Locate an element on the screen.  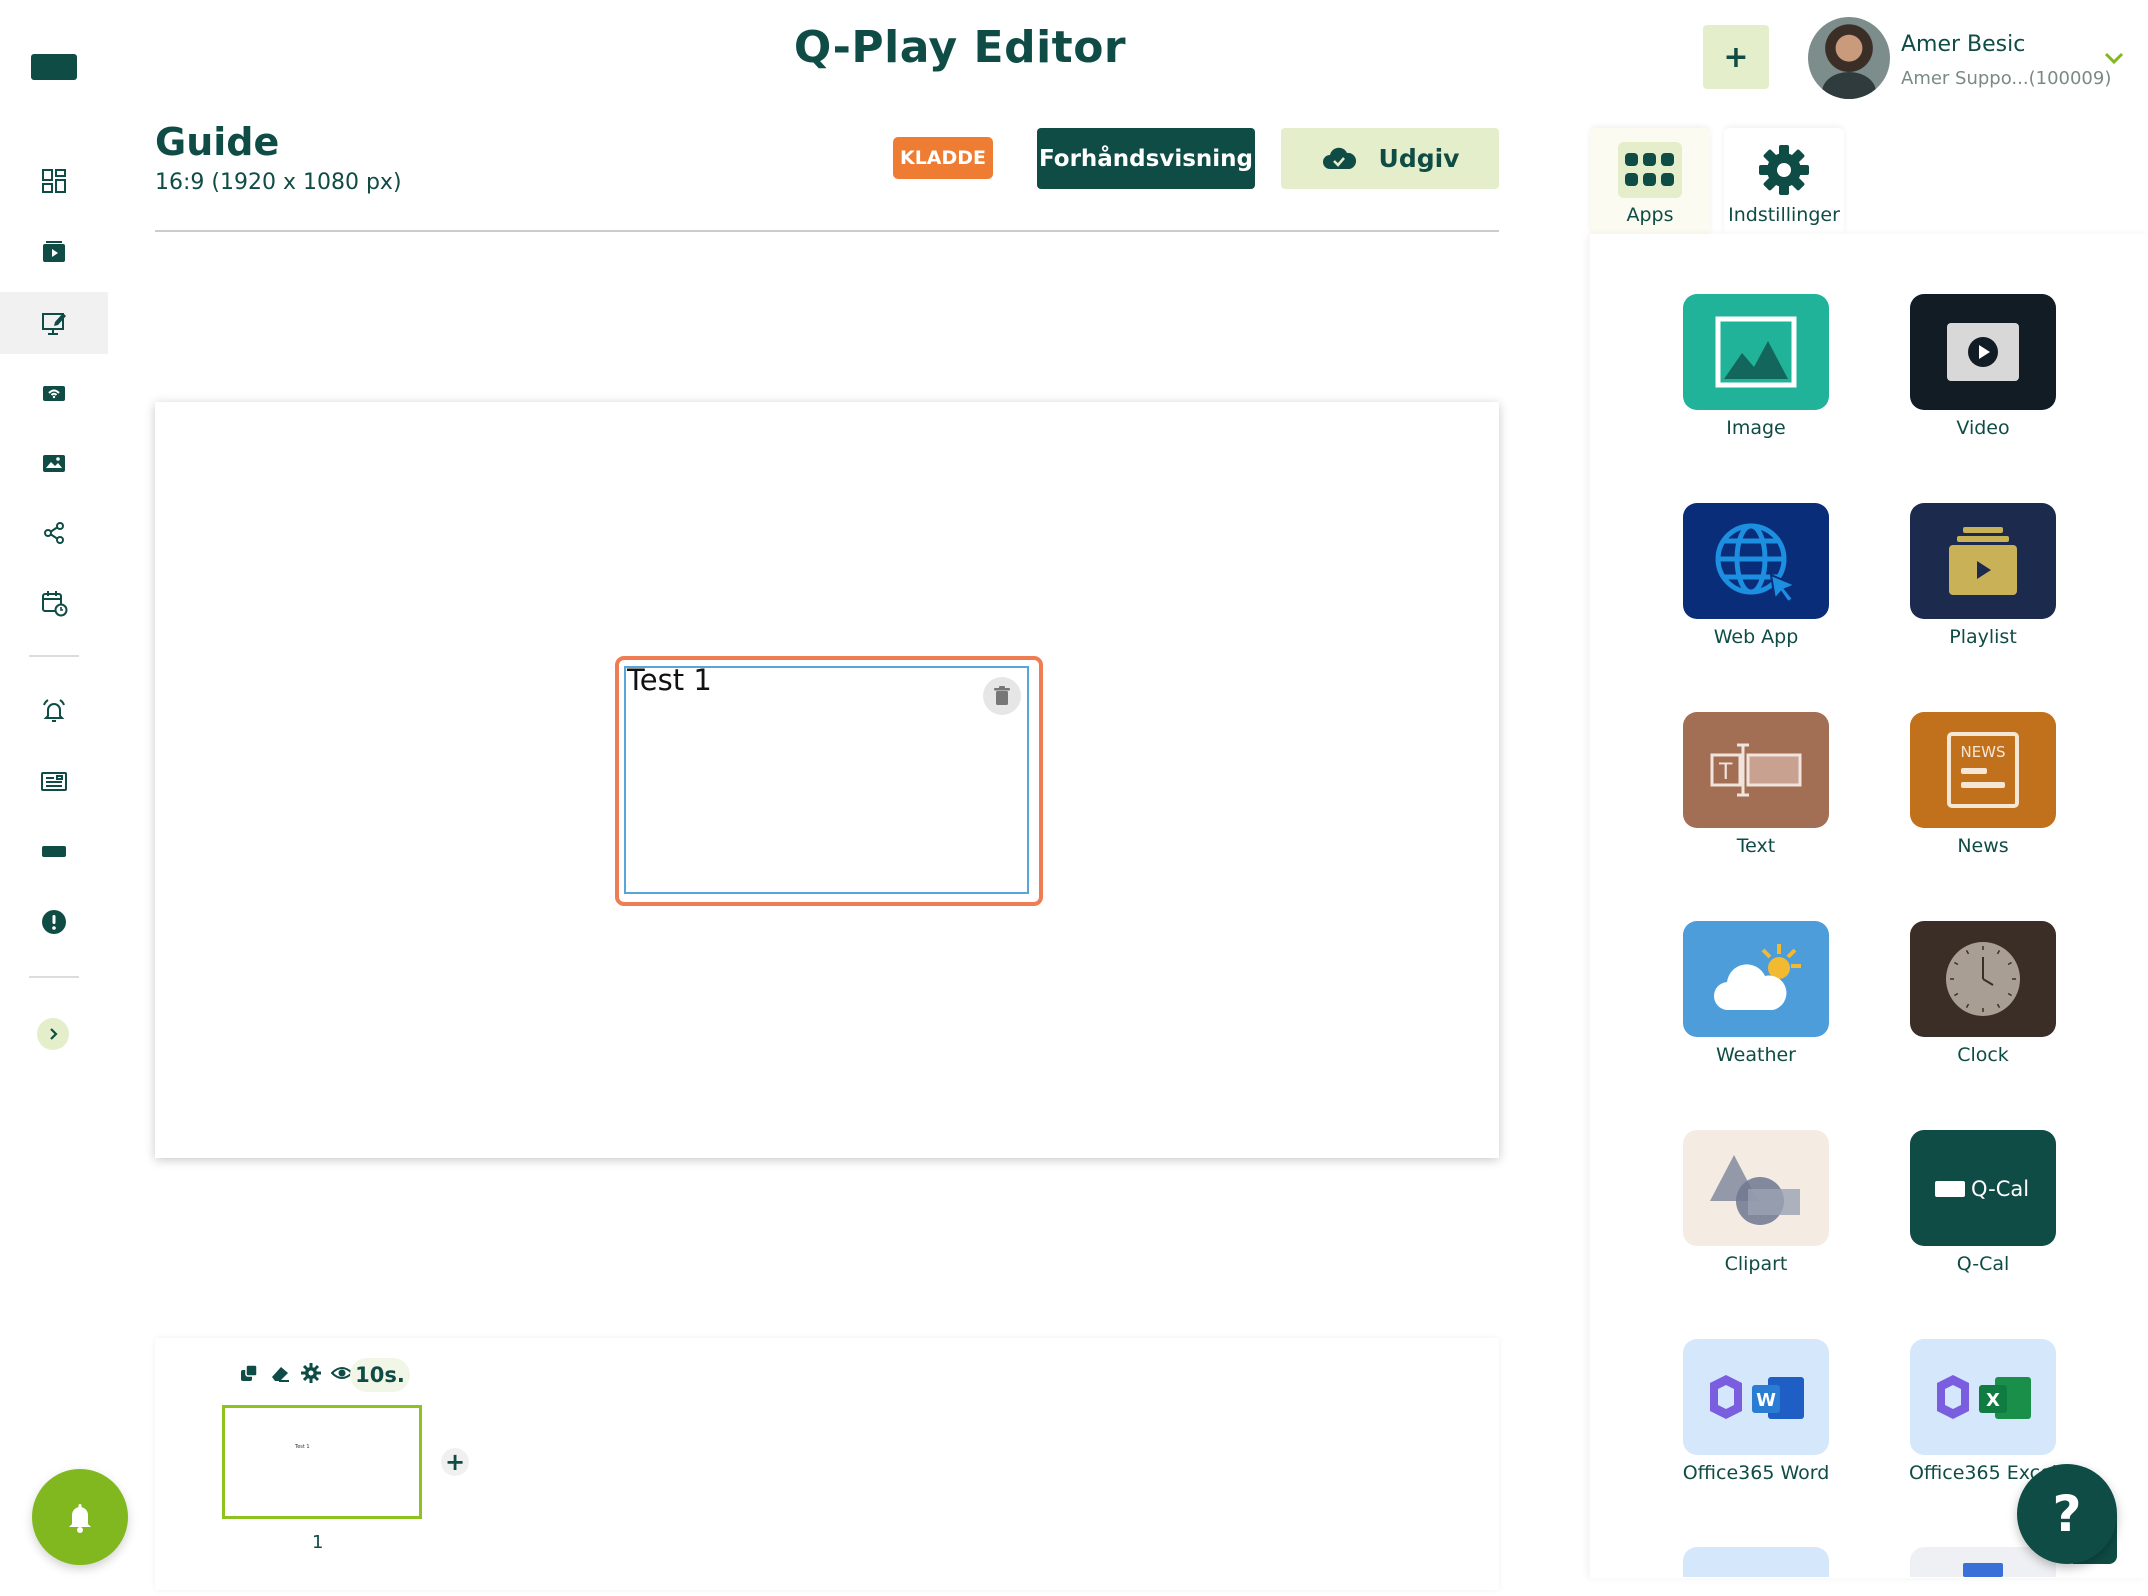
app-weather-tile is located at coordinates (1756, 979).